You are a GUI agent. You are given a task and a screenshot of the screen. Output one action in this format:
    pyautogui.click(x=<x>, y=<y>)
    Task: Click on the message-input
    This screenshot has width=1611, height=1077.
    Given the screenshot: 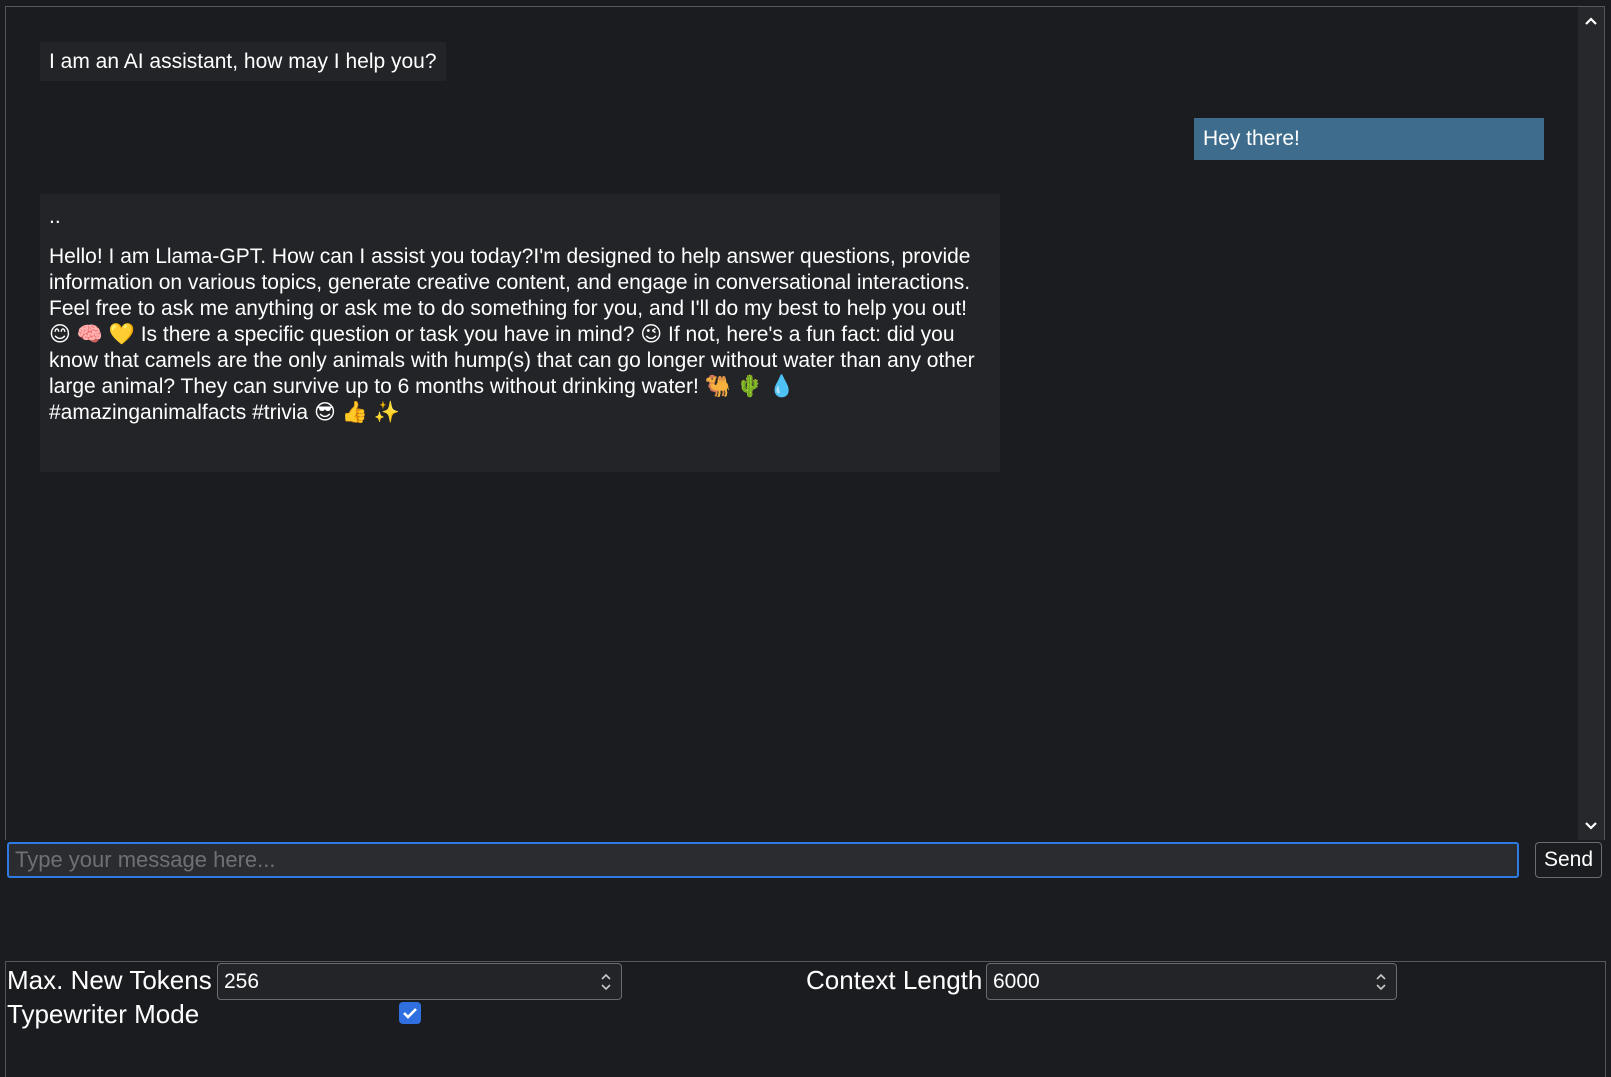 What is the action you would take?
    pyautogui.click(x=763, y=860)
    